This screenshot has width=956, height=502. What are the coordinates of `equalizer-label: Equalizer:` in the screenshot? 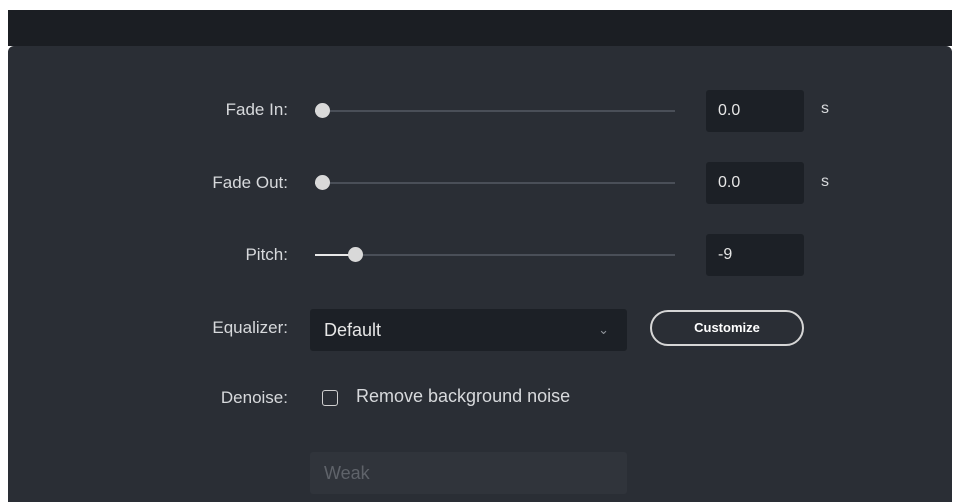 It's located at (250, 327).